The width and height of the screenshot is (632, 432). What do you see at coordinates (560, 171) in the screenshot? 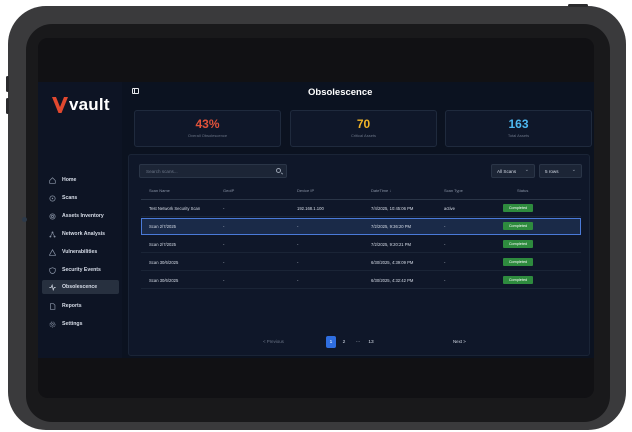
I see `rows-per-page-select: 5 rows ⌄` at bounding box center [560, 171].